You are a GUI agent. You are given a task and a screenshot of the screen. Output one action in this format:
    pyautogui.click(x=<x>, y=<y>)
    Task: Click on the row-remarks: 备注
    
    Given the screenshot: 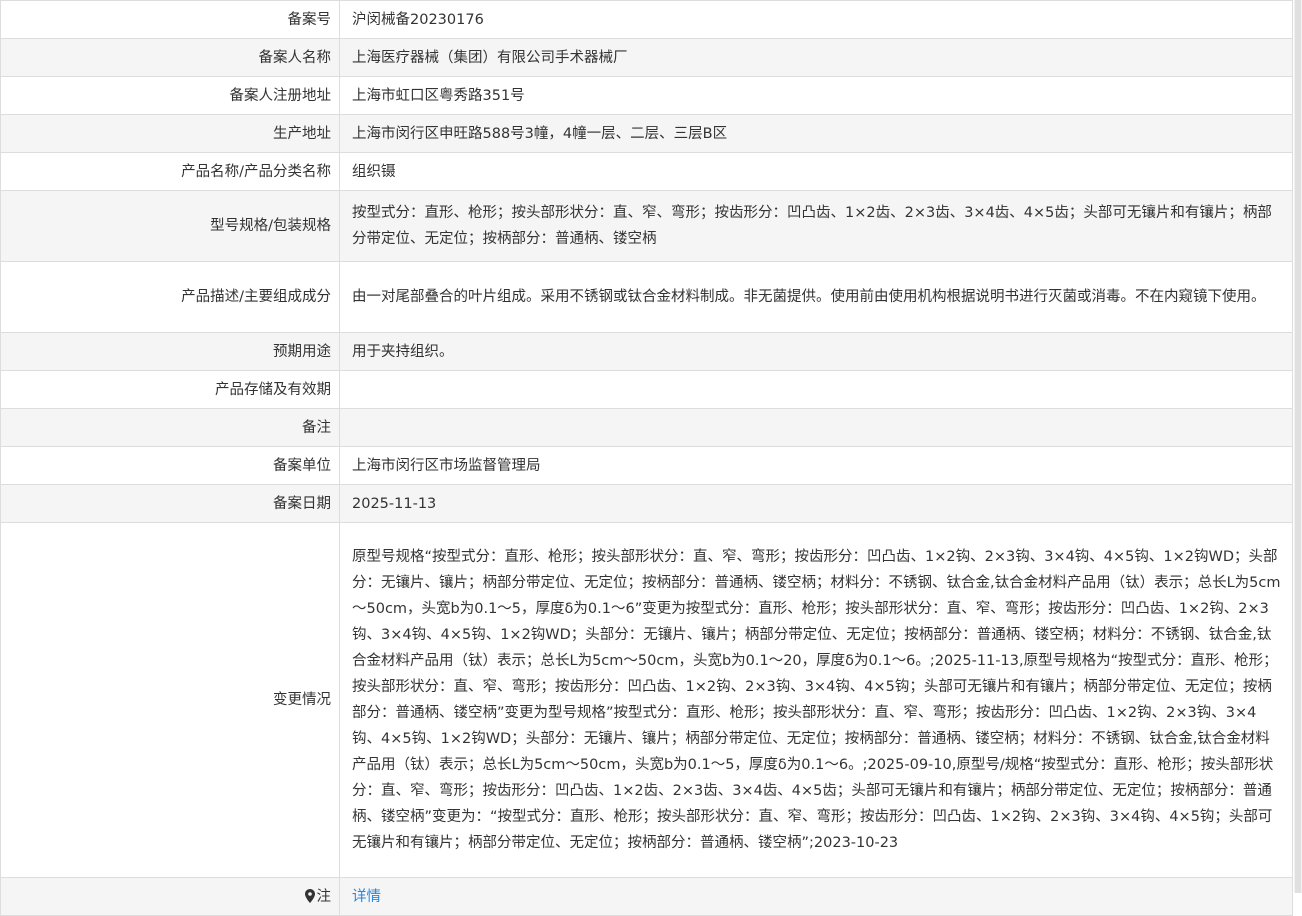 What is the action you would take?
    pyautogui.click(x=646, y=427)
    